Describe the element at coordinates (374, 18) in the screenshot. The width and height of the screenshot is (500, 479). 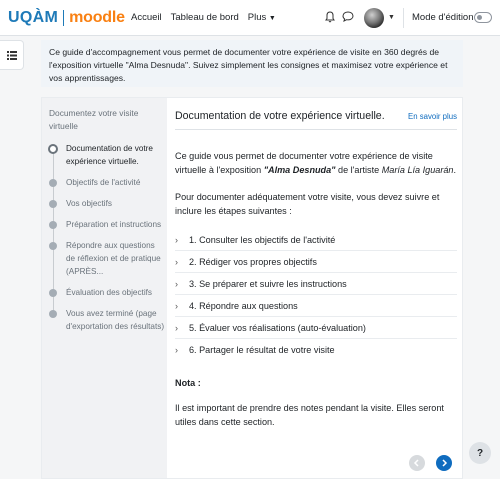
I see `user-avatar` at that location.